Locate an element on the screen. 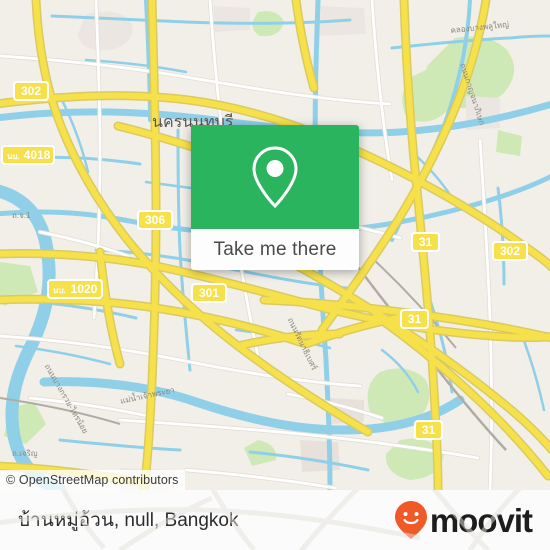  place-name-label: บ้านหมู่อ้วน, null, Bangkok is located at coordinates (128, 520).